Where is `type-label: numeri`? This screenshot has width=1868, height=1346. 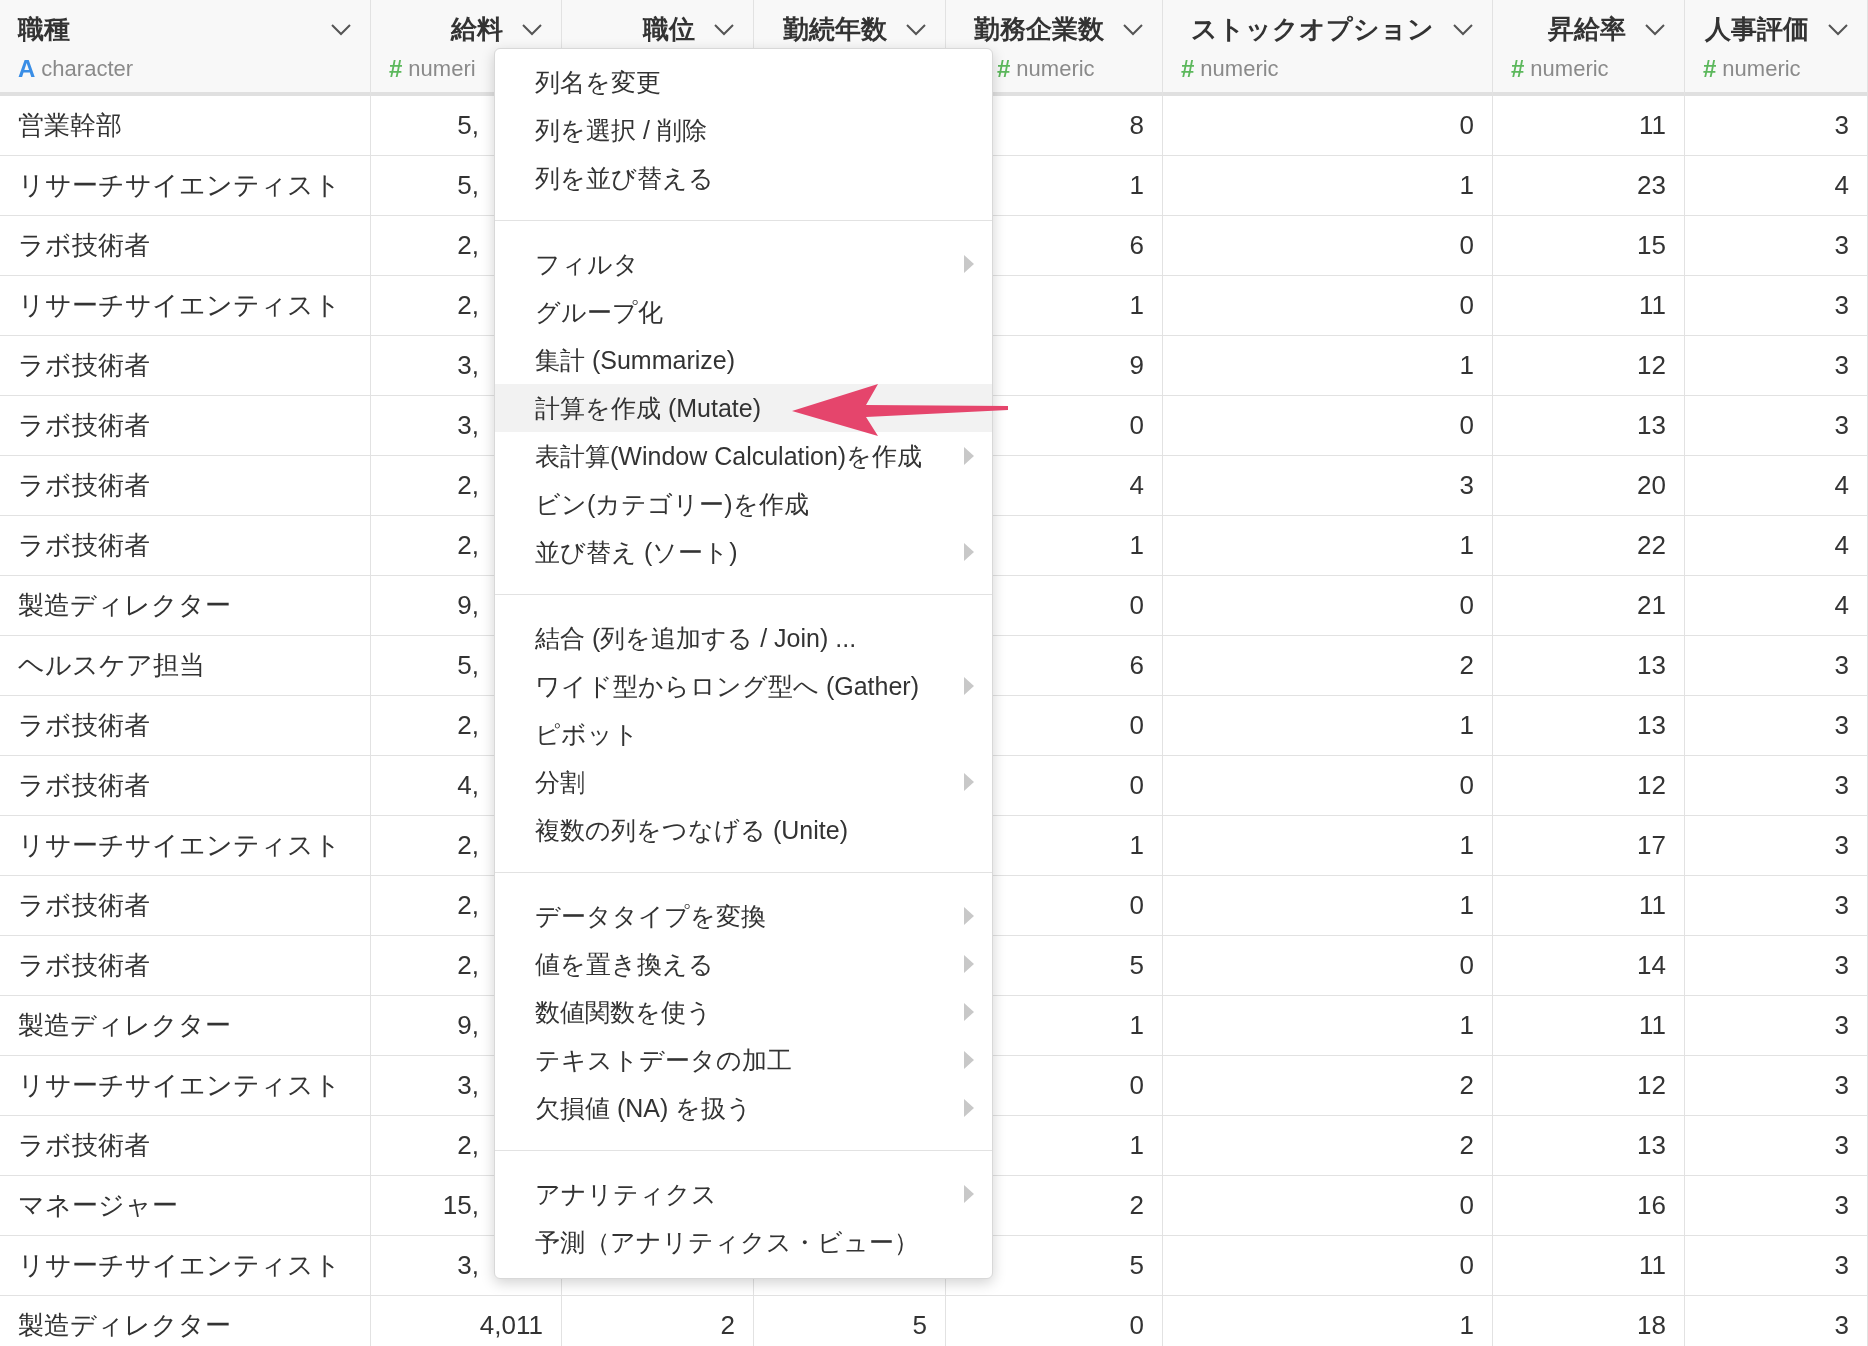 type-label: numeri is located at coordinates (442, 69).